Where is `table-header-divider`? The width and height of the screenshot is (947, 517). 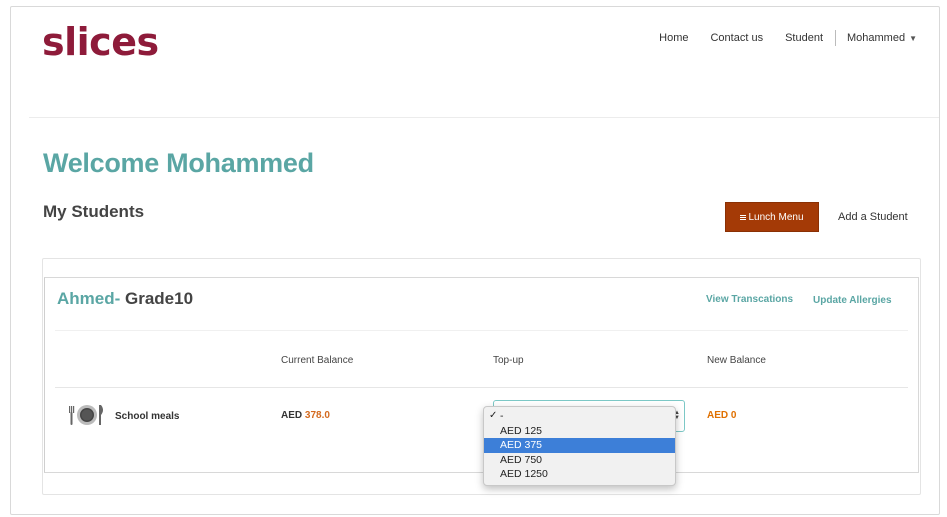
table-header-divider is located at coordinates (481, 387).